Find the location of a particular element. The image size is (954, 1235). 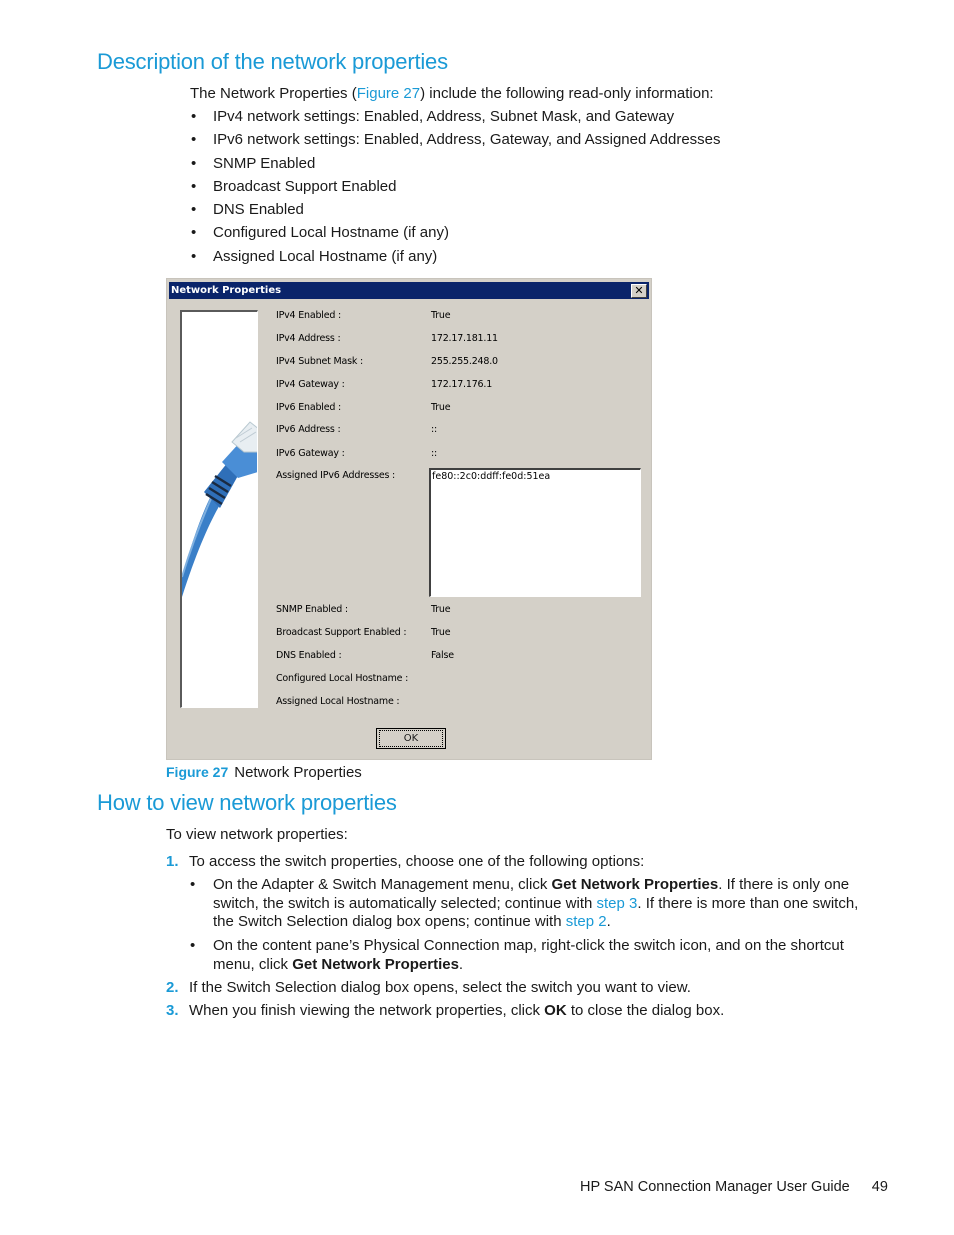

guide-title: HP SAN Connection Manager User Guide is located at coordinates (715, 1187).